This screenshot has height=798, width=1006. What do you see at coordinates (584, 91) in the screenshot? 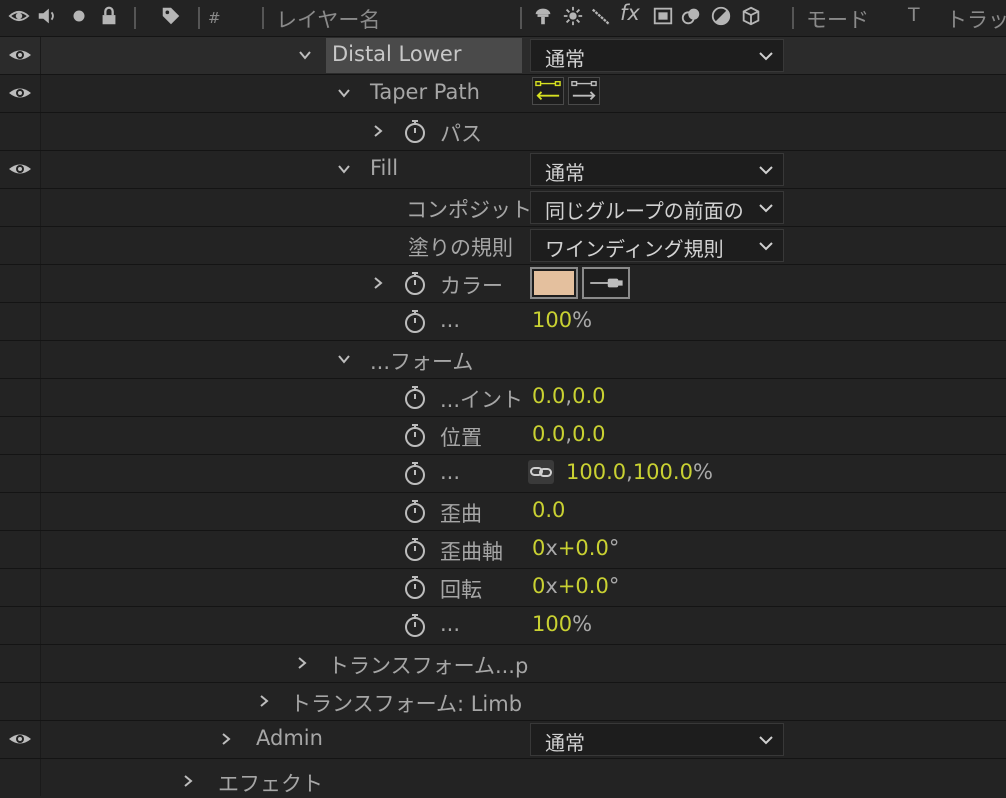
I see `path-direction-forward-icon` at bounding box center [584, 91].